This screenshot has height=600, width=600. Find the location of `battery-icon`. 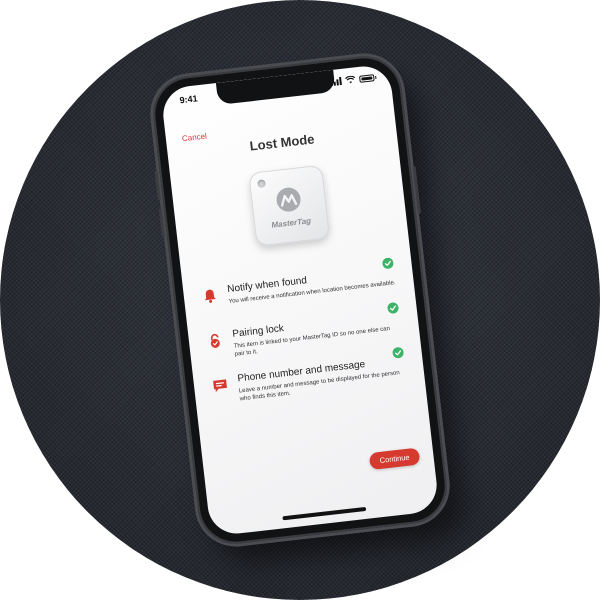

battery-icon is located at coordinates (366, 78).